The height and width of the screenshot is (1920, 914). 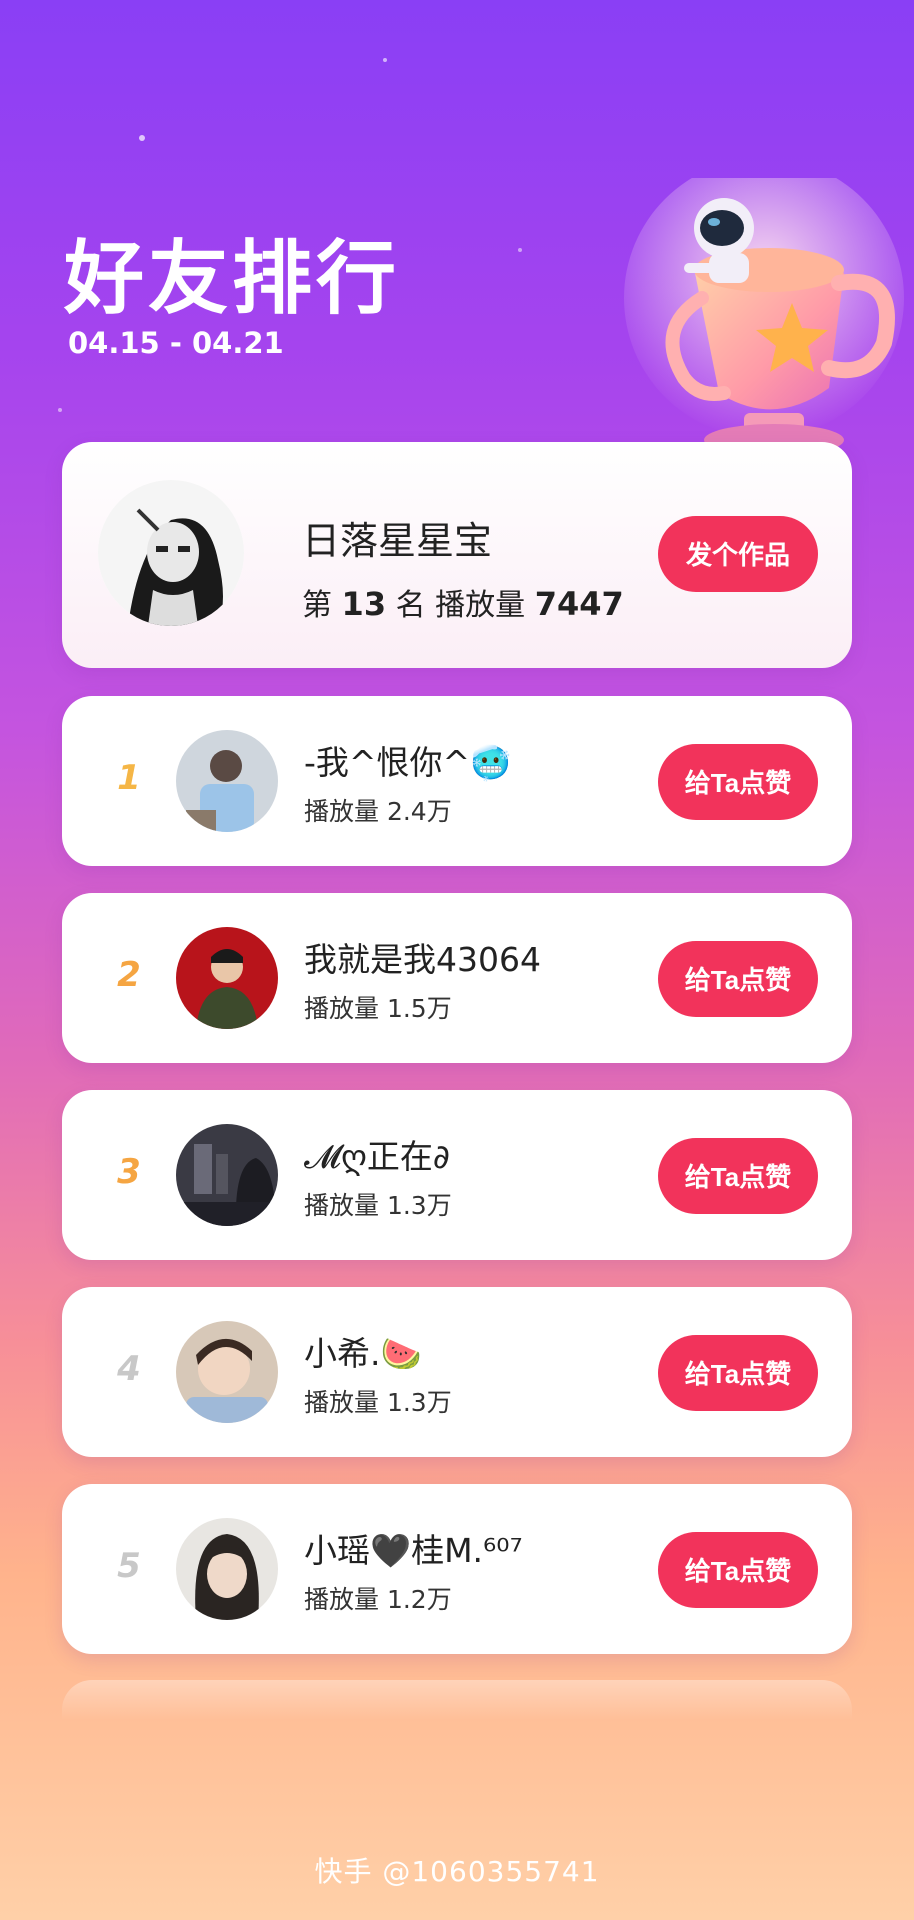 I want to click on rank-prefix: 第, so click(x=317, y=605).